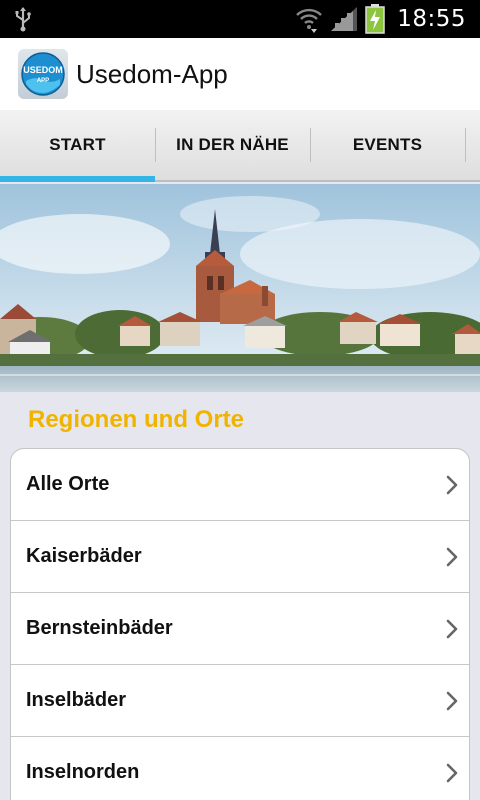 This screenshot has height=800, width=480. I want to click on tab-bar: START IN DER NÄHE EVENTS, so click(240, 146).